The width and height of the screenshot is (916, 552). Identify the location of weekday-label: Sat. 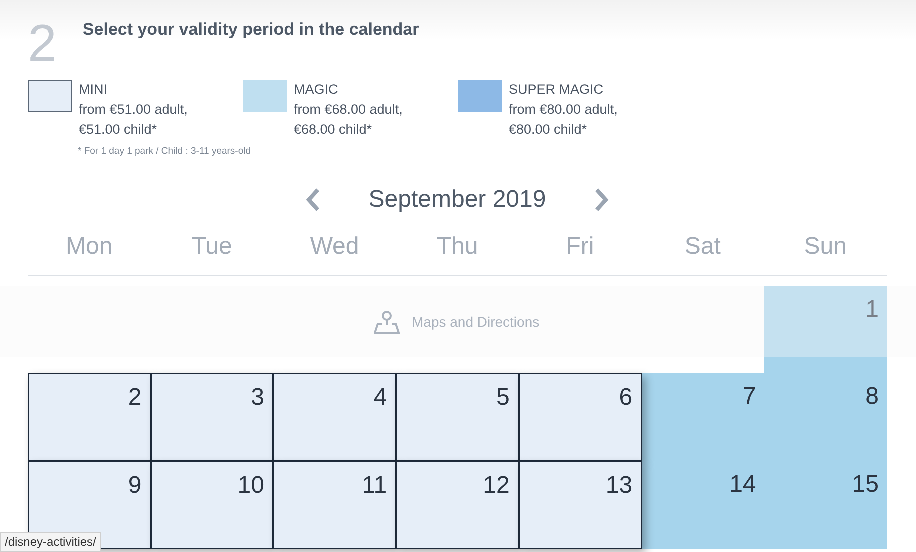
(702, 247).